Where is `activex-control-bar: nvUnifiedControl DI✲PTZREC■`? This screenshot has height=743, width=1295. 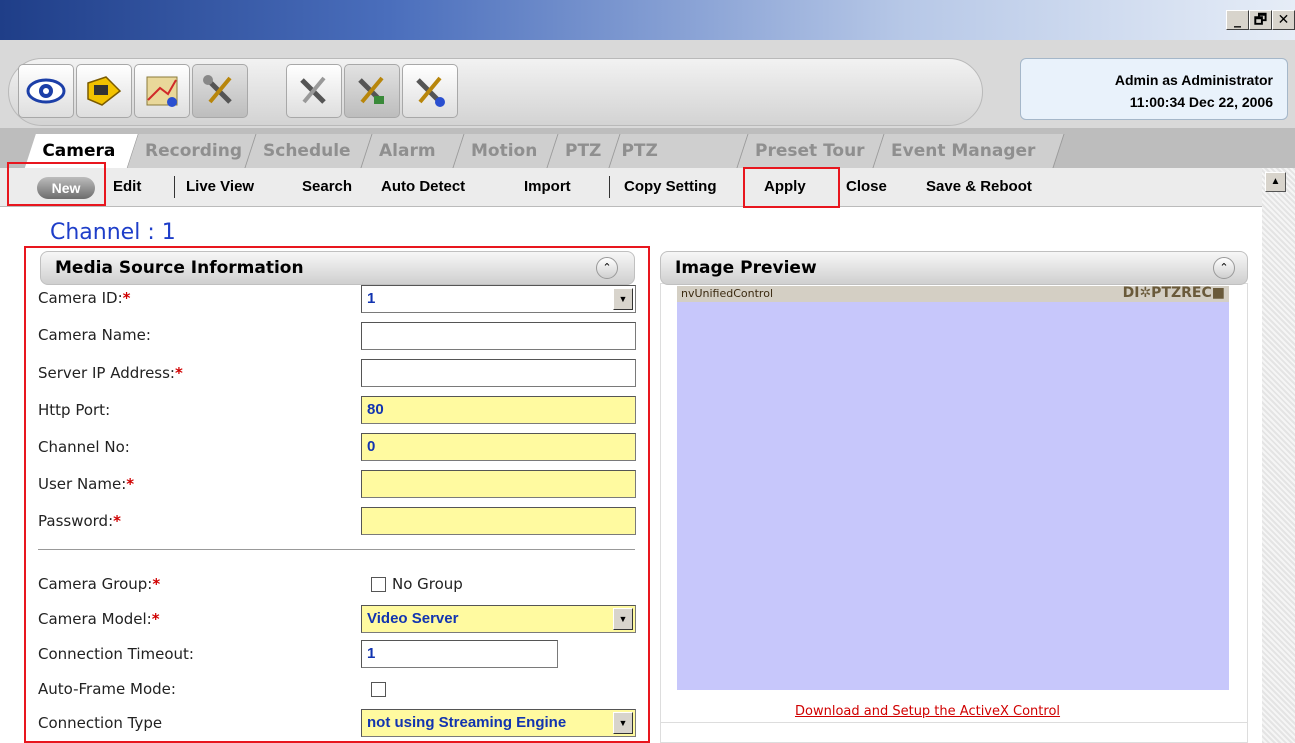
activex-control-bar: nvUnifiedControl DI✲PTZREC■ is located at coordinates (953, 293).